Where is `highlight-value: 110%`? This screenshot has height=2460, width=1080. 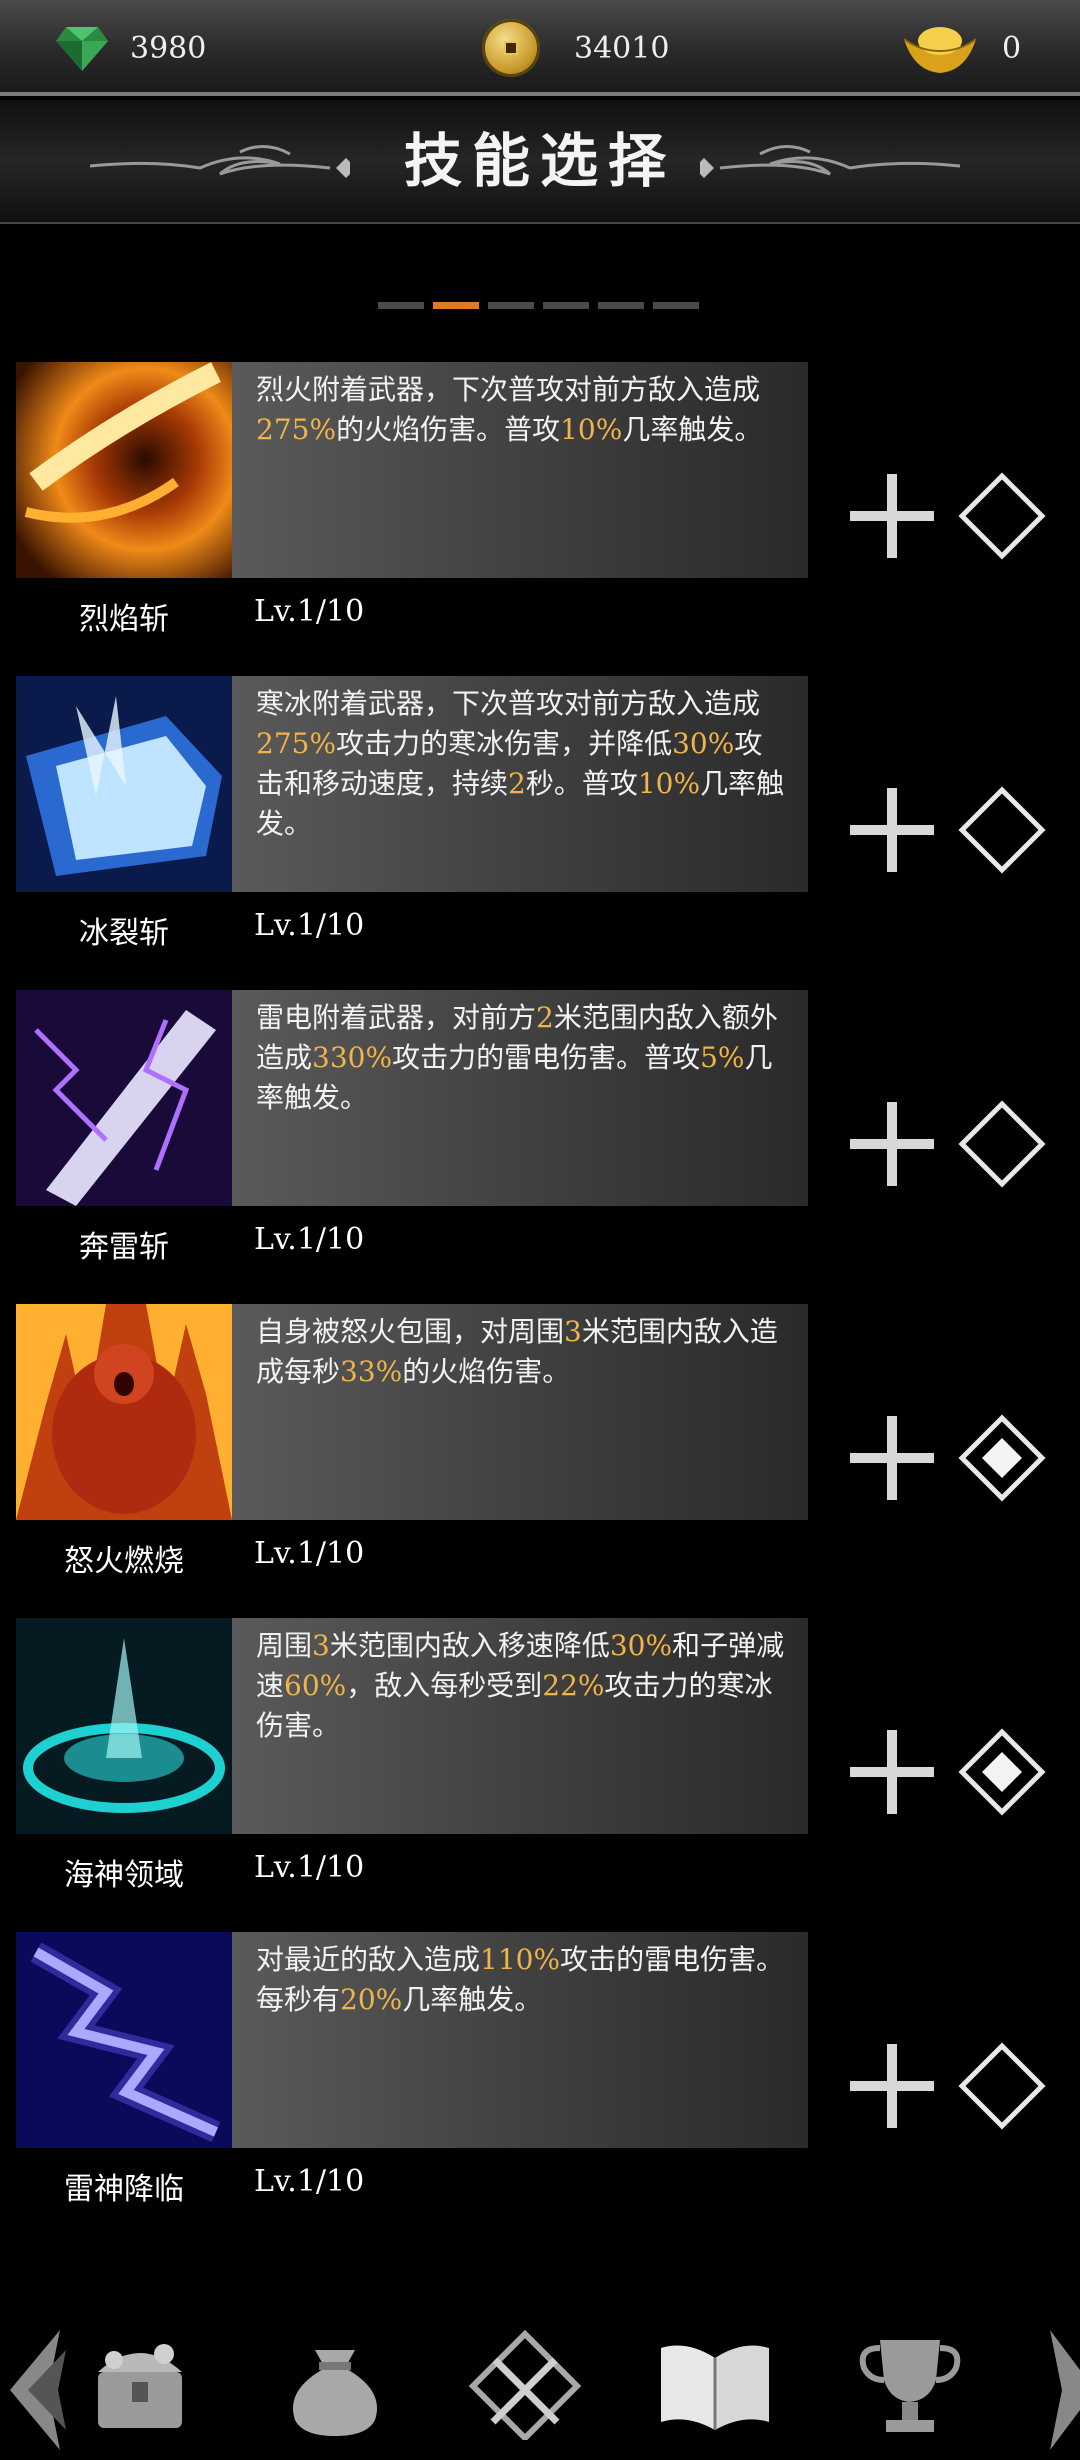 highlight-value: 110% is located at coordinates (520, 1959).